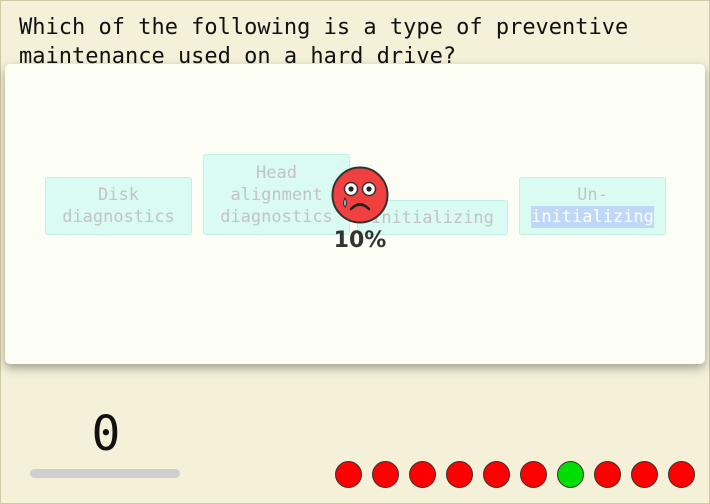  I want to click on answer-option-head-alignment-diagnostics: Head alignment diagnostics, so click(276, 194).